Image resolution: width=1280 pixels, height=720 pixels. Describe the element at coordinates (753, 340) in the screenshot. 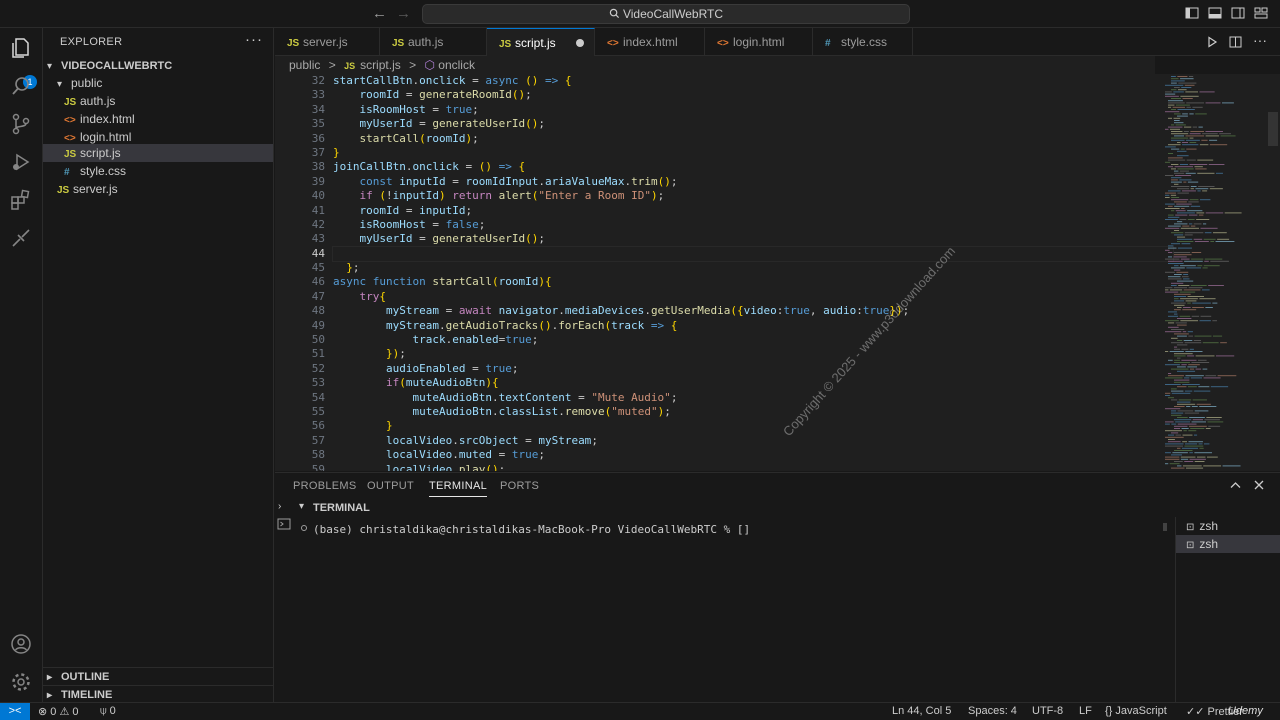

I see `code-line: track.enabled=true;` at that location.